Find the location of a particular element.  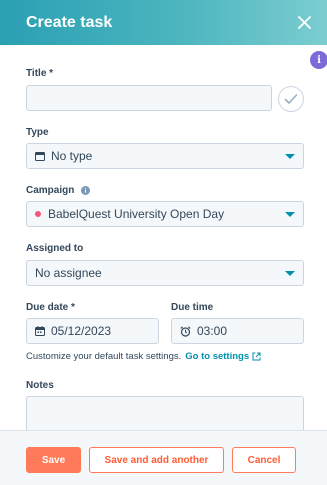

panel-title: Create task is located at coordinates (69, 22).